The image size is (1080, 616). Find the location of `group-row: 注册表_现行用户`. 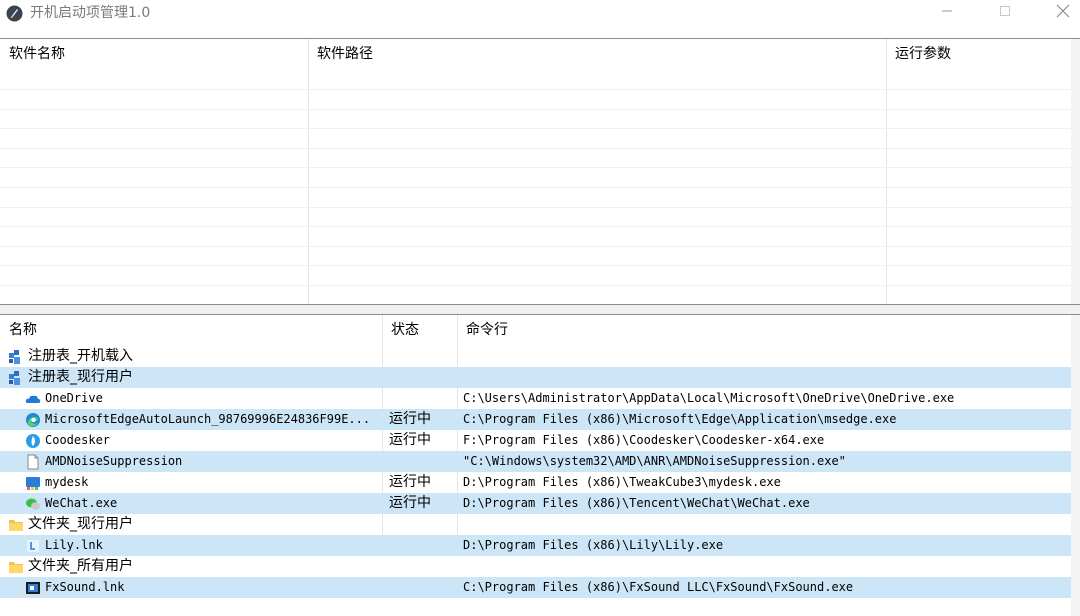

group-row: 注册表_现行用户 is located at coordinates (535, 377).